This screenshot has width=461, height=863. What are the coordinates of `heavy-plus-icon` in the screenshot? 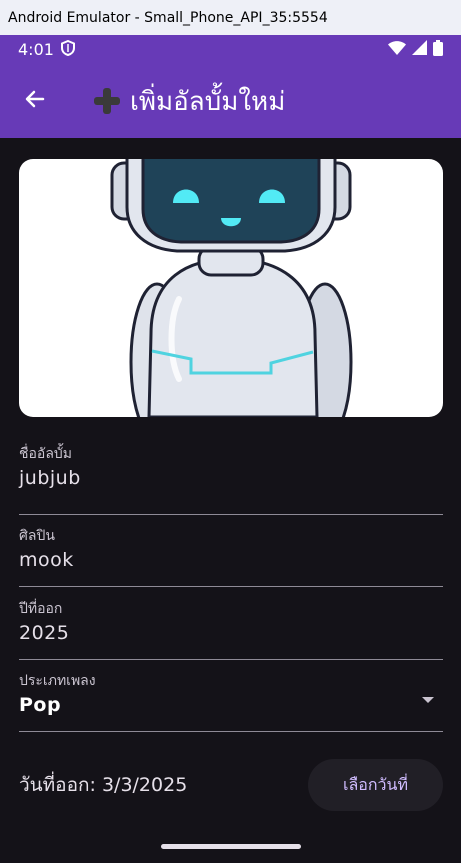 It's located at (107, 101).